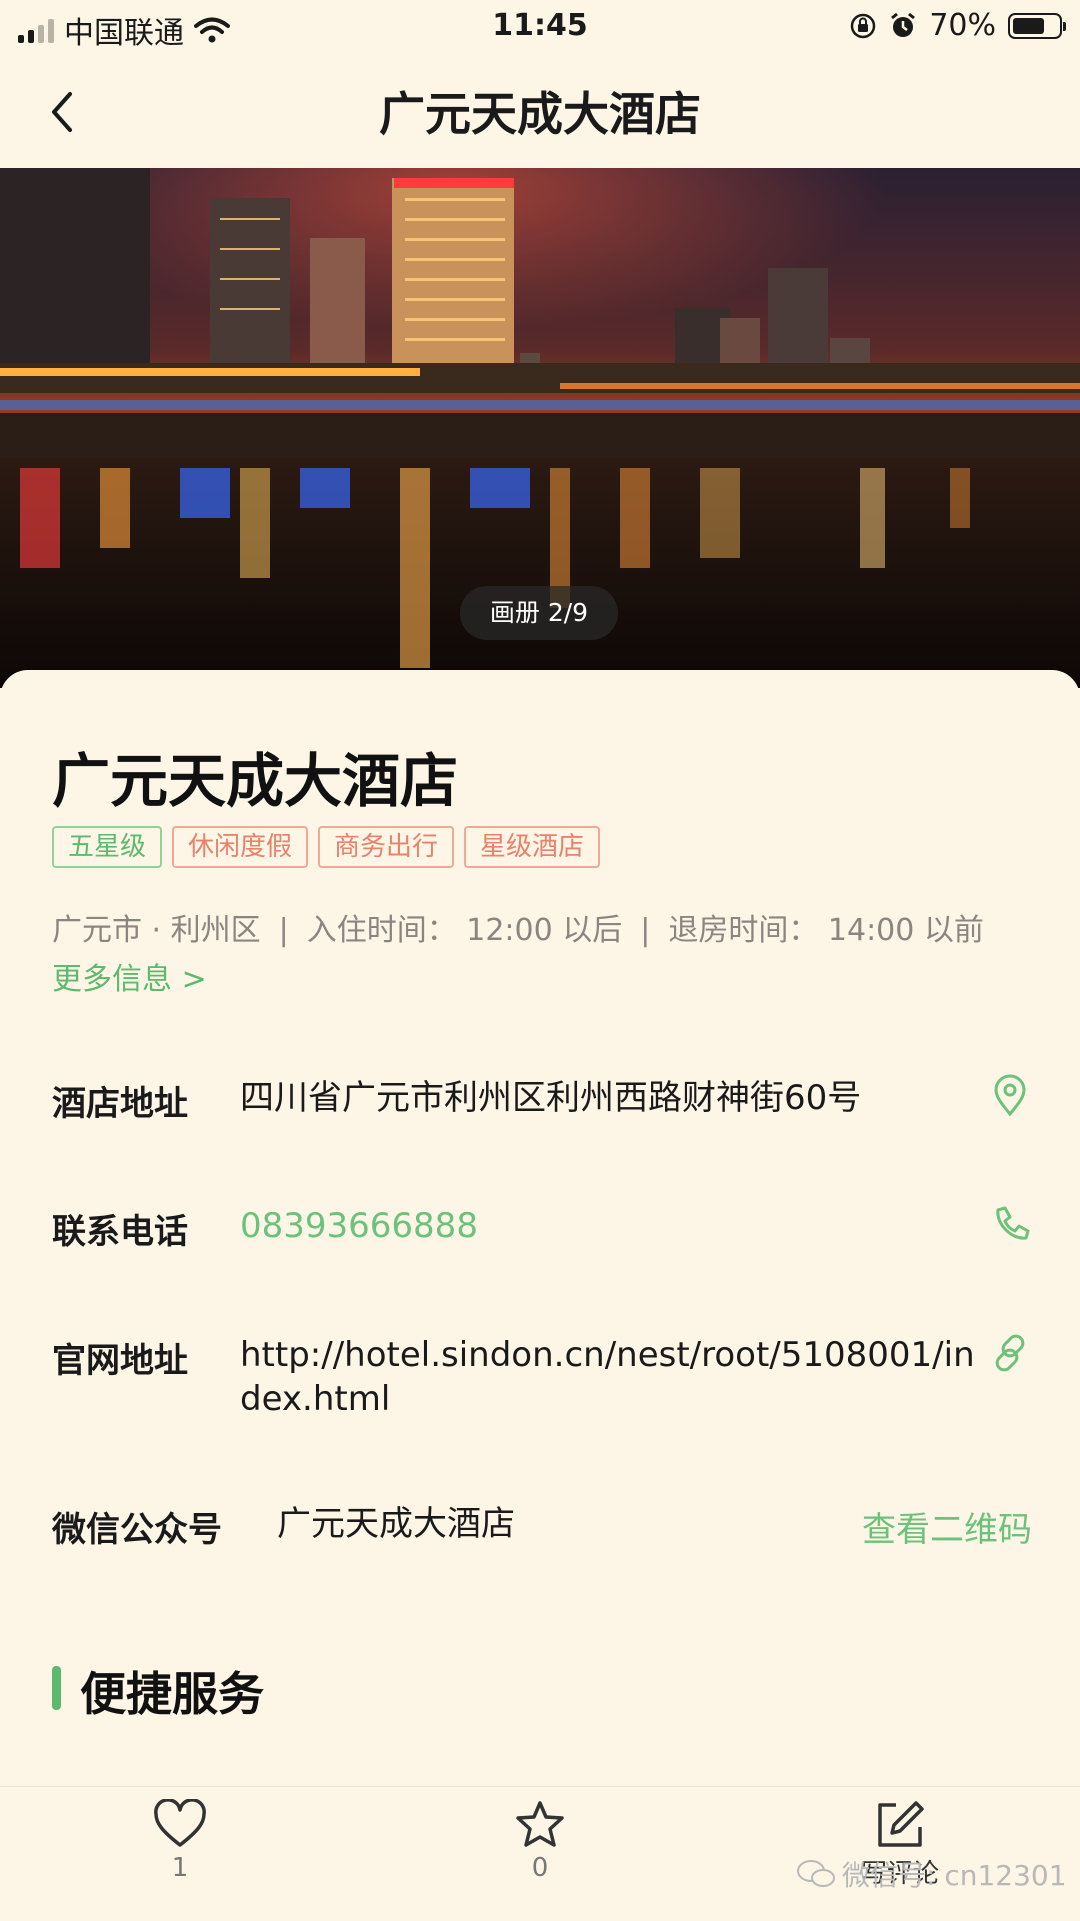  What do you see at coordinates (901, 1824) in the screenshot?
I see `edit-icon` at bounding box center [901, 1824].